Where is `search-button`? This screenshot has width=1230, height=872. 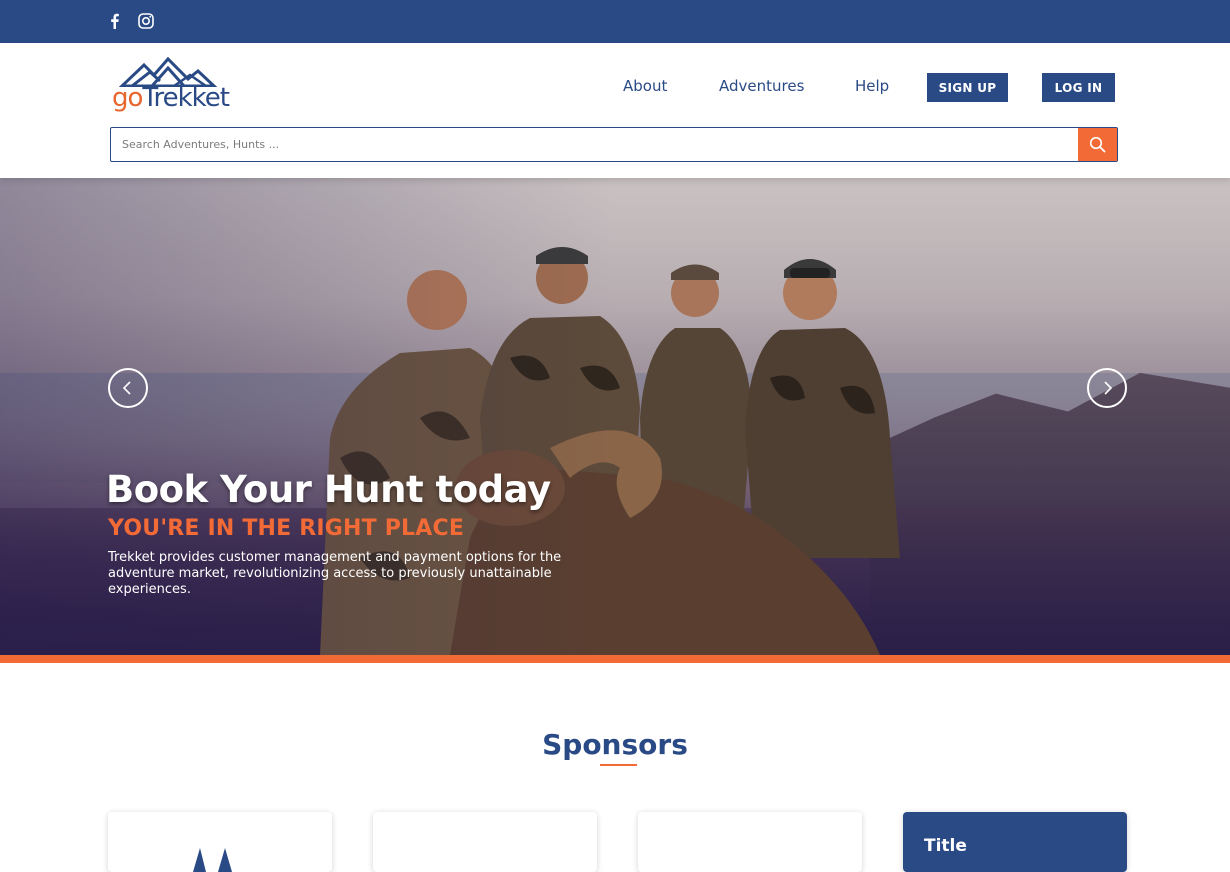
search-button is located at coordinates (1097, 144).